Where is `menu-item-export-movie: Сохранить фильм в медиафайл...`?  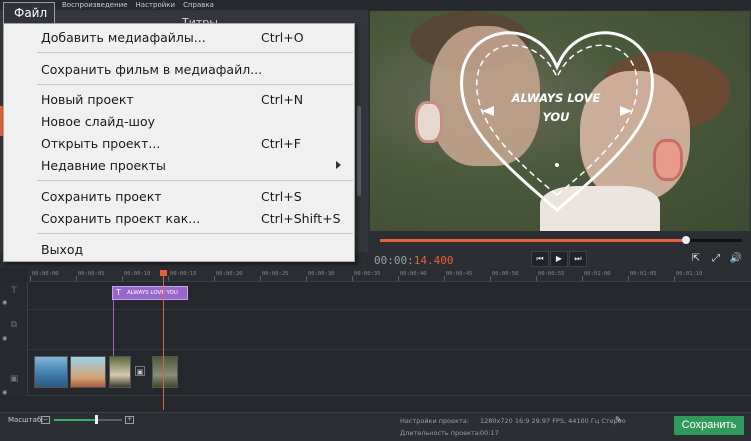 menu-item-export-movie: Сохранить фильм в медиафайл... is located at coordinates (179, 69).